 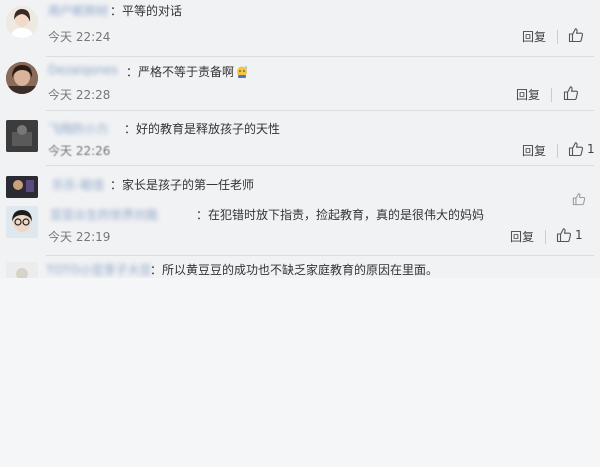 I want to click on comment-time: 今天 22:19, so click(x=79, y=237).